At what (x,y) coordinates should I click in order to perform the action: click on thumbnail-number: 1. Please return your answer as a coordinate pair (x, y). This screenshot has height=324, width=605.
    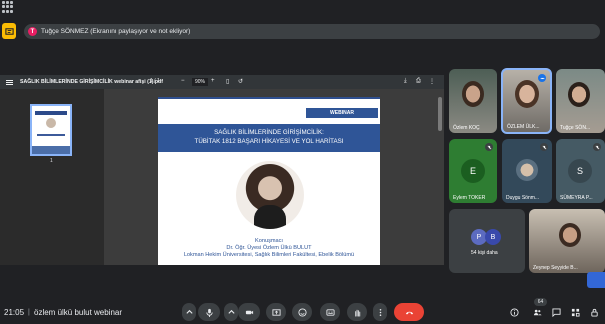
    Looking at the image, I should click on (51, 161).